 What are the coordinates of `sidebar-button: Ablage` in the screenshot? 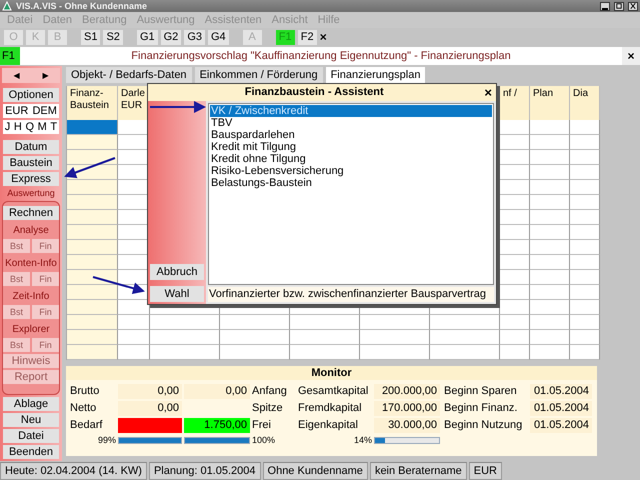 It's located at (31, 404).